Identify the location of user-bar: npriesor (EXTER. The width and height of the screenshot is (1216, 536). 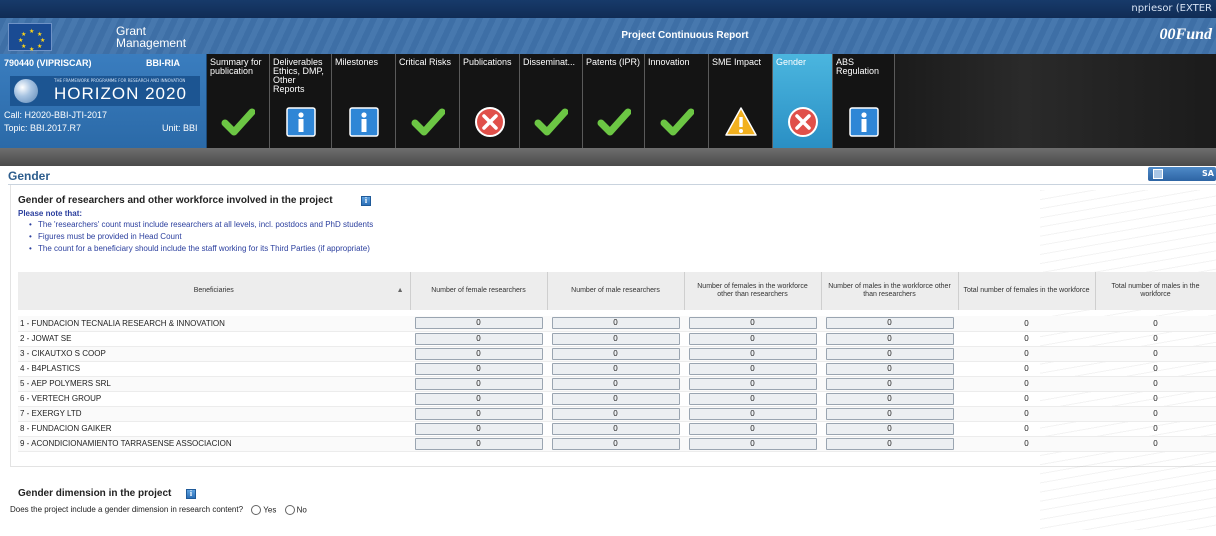
(608, 9).